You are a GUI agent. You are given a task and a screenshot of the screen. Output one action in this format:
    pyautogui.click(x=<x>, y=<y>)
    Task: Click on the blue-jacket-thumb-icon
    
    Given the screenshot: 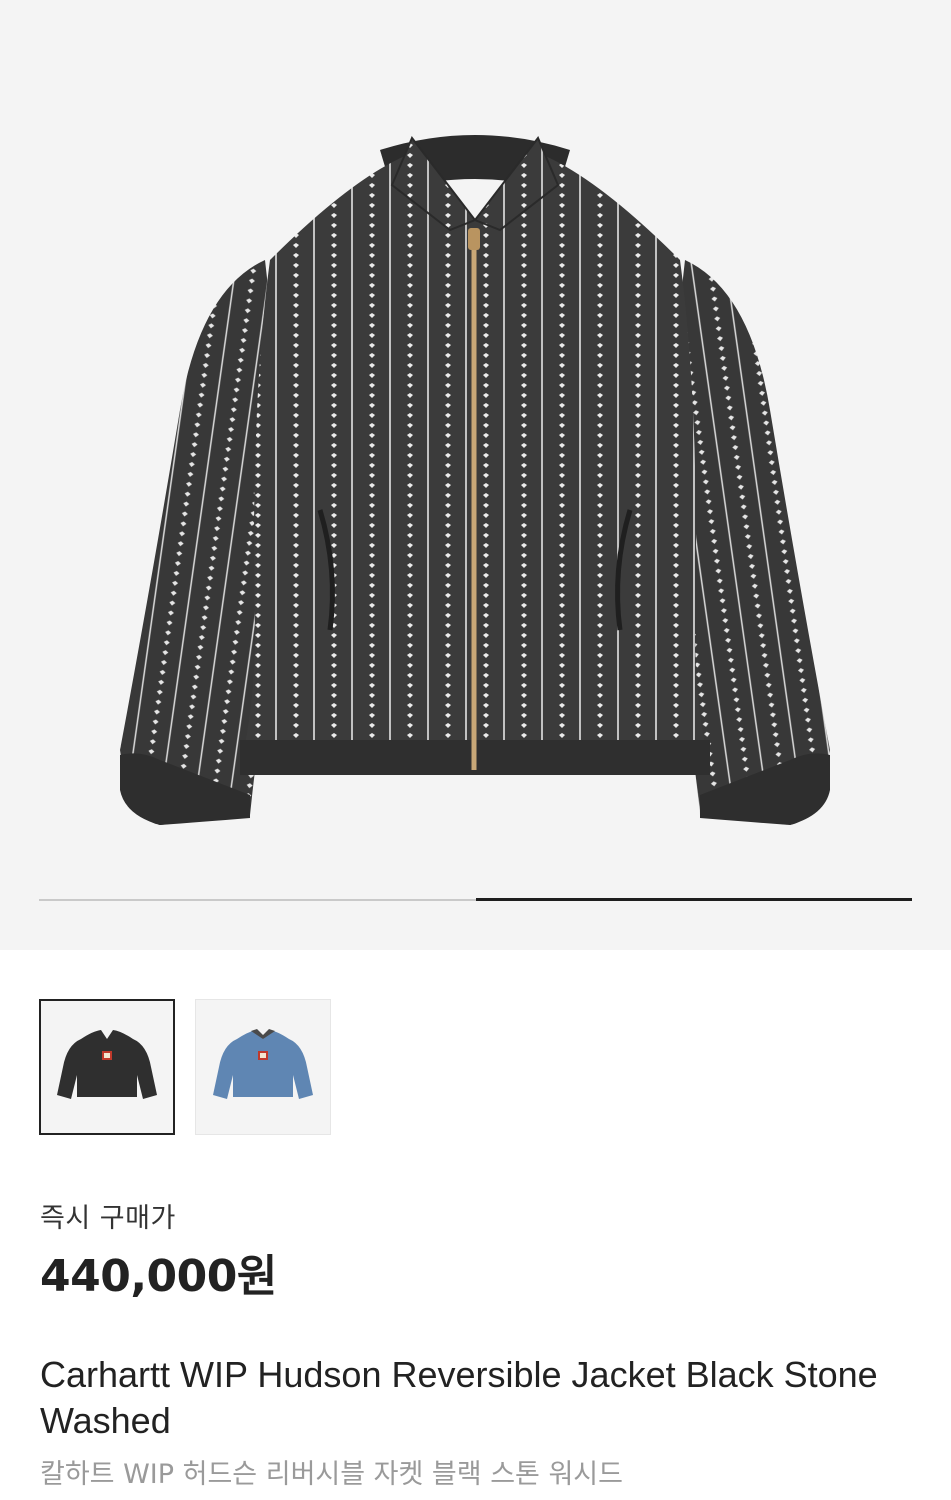 What is the action you would take?
    pyautogui.click(x=263, y=1064)
    